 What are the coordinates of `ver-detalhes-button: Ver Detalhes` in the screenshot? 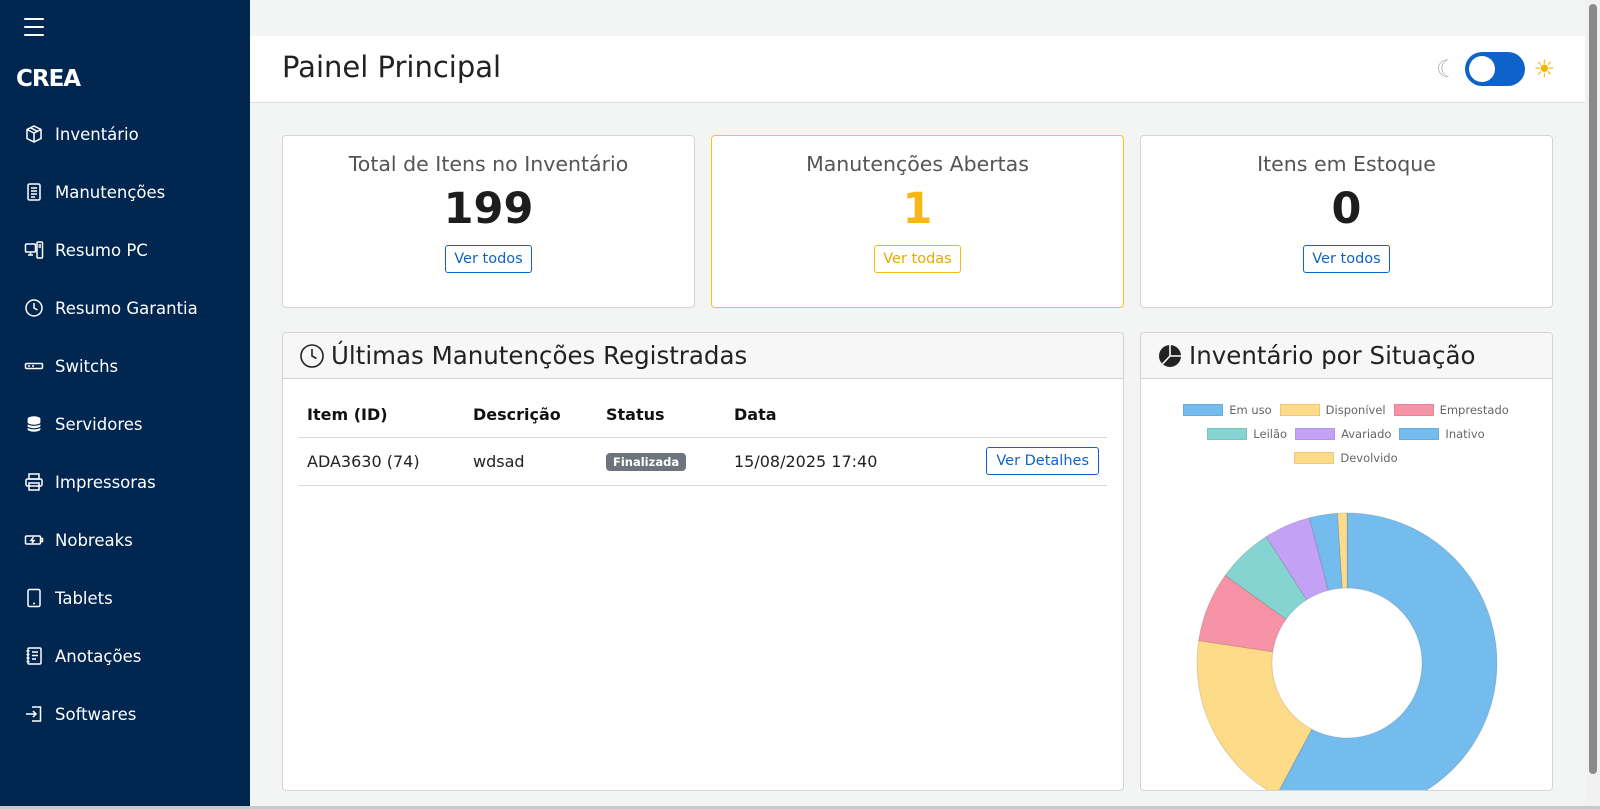 It's located at (1042, 461).